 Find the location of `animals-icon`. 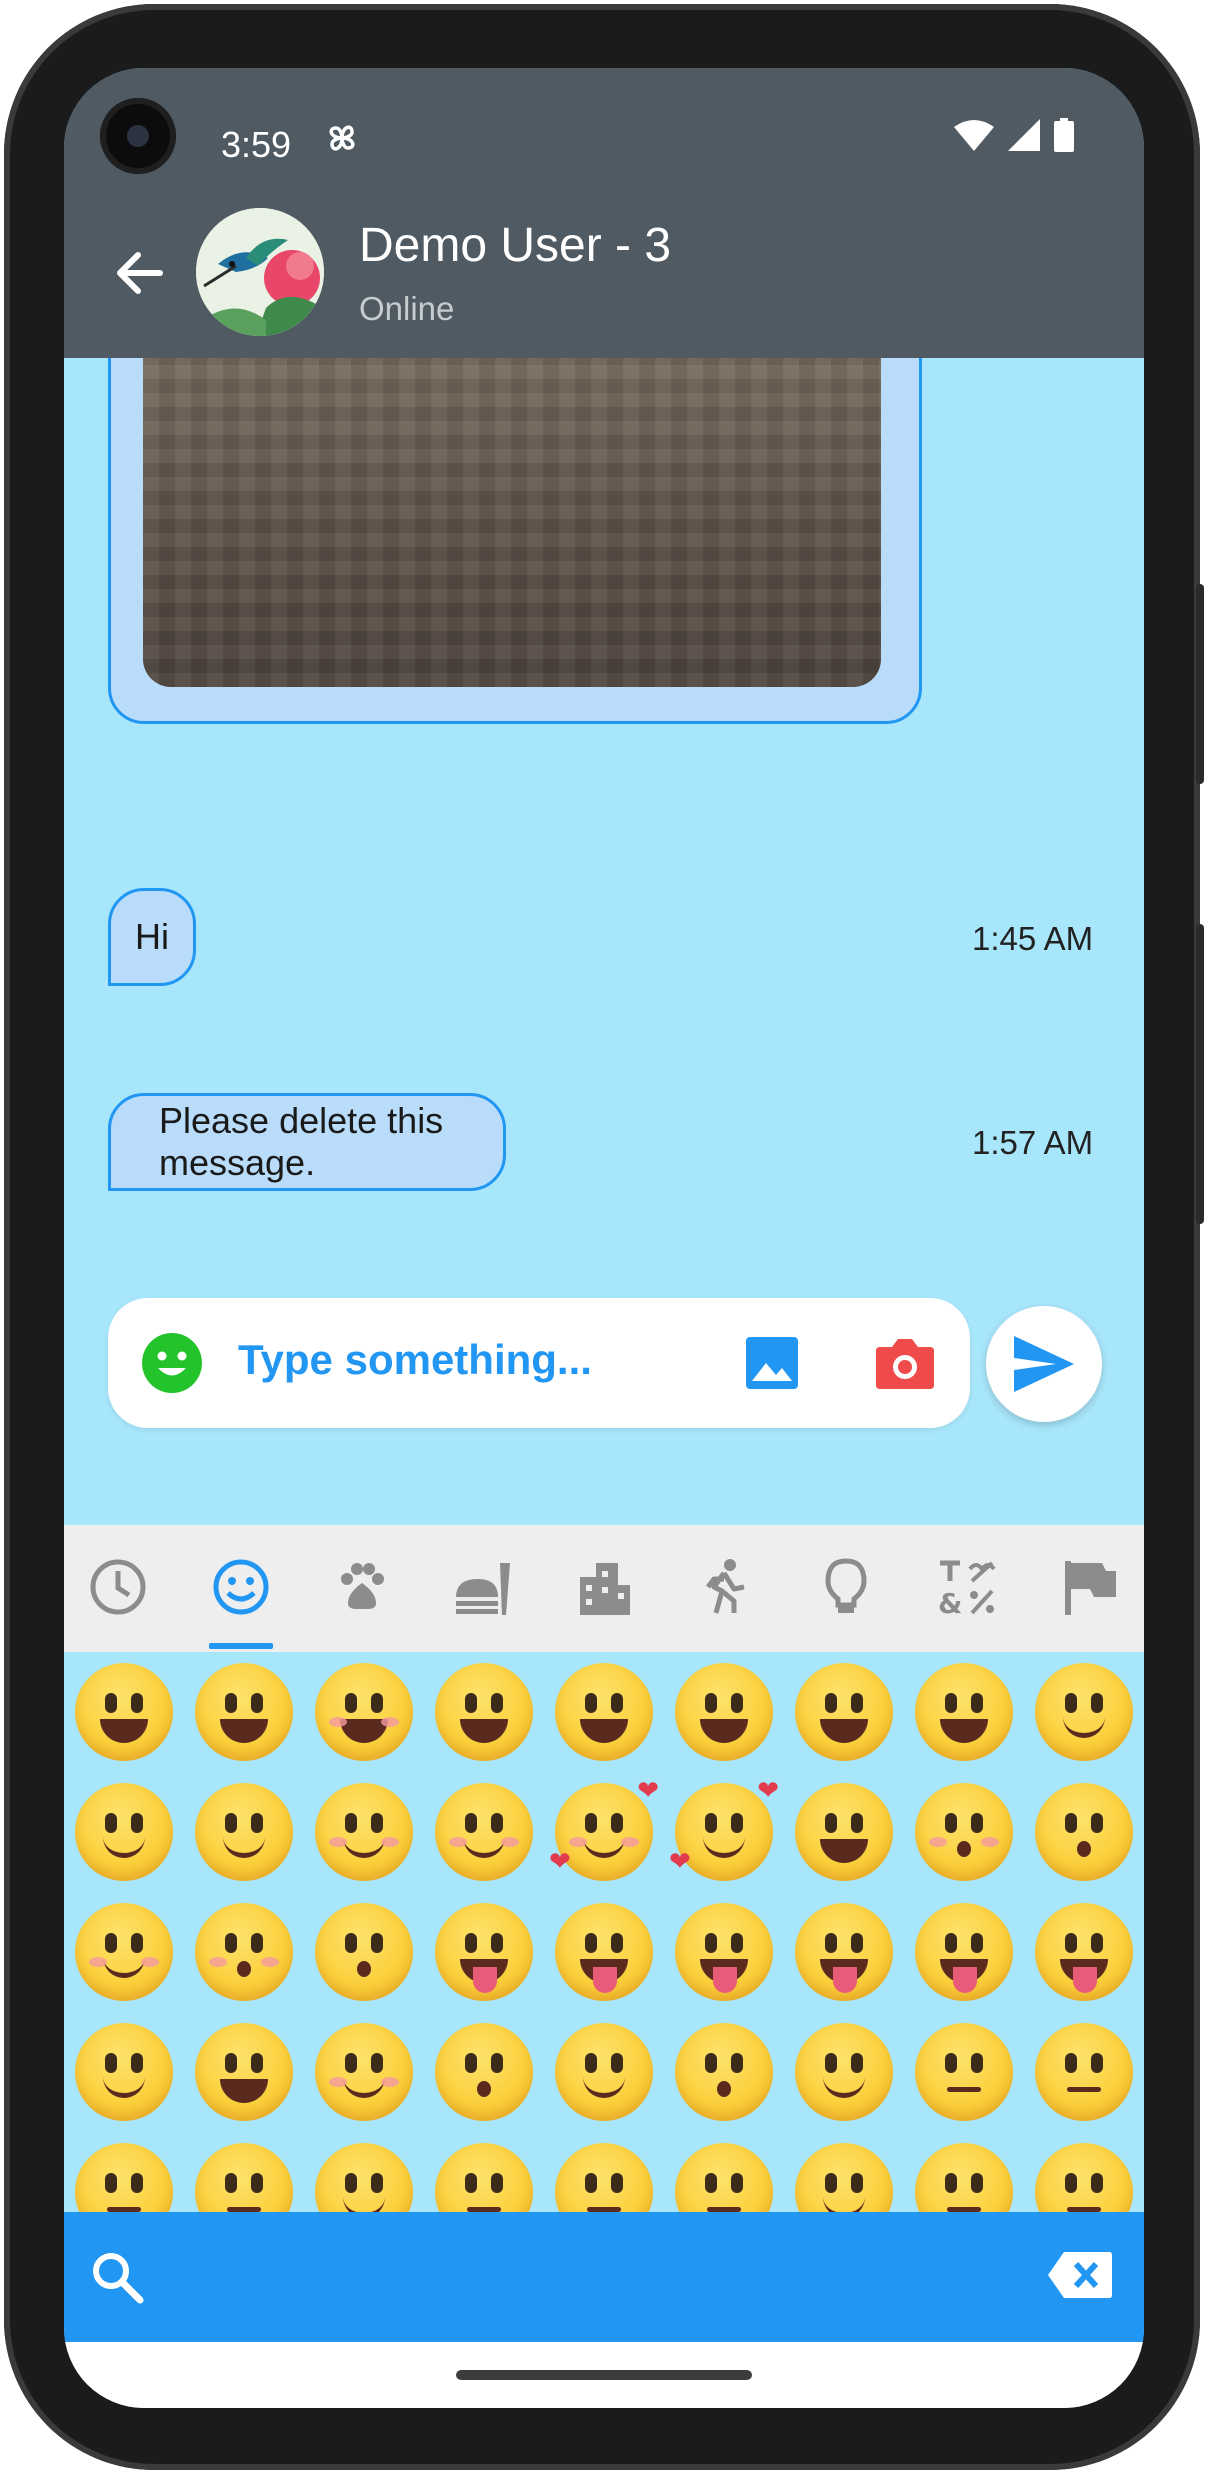

animals-icon is located at coordinates (362, 1587).